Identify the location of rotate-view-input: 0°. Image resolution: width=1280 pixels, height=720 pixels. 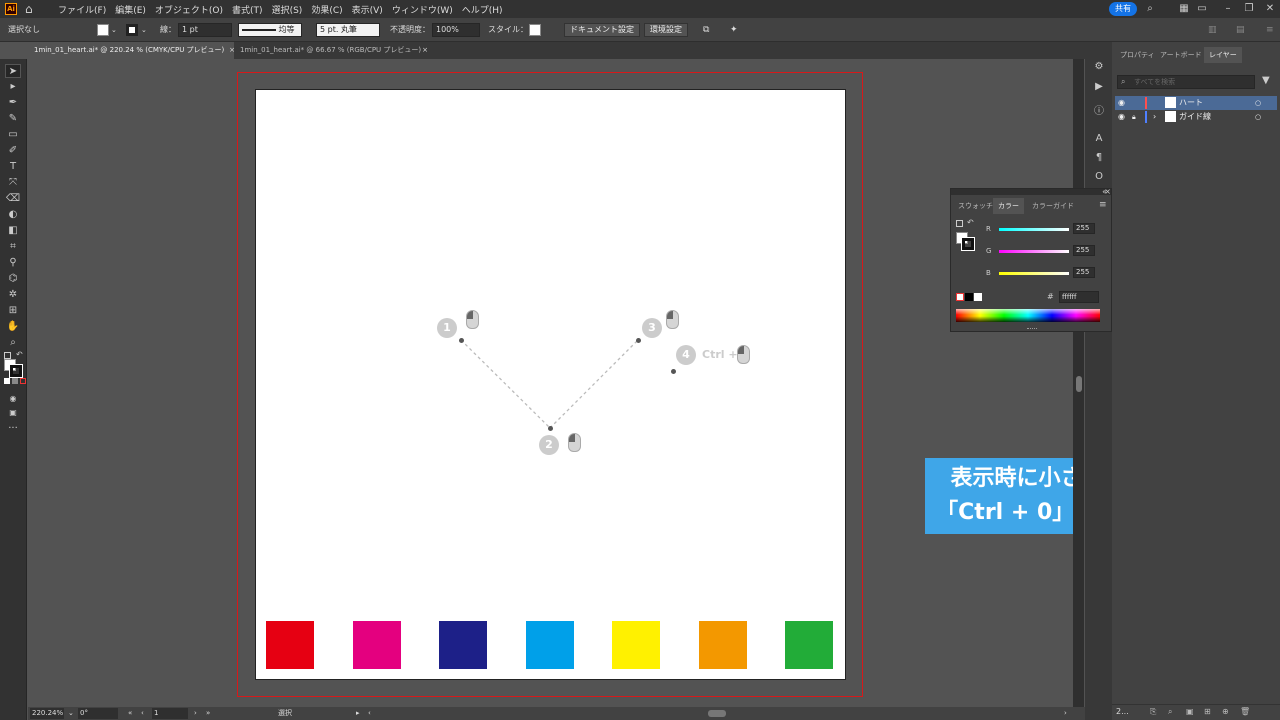
(98, 713).